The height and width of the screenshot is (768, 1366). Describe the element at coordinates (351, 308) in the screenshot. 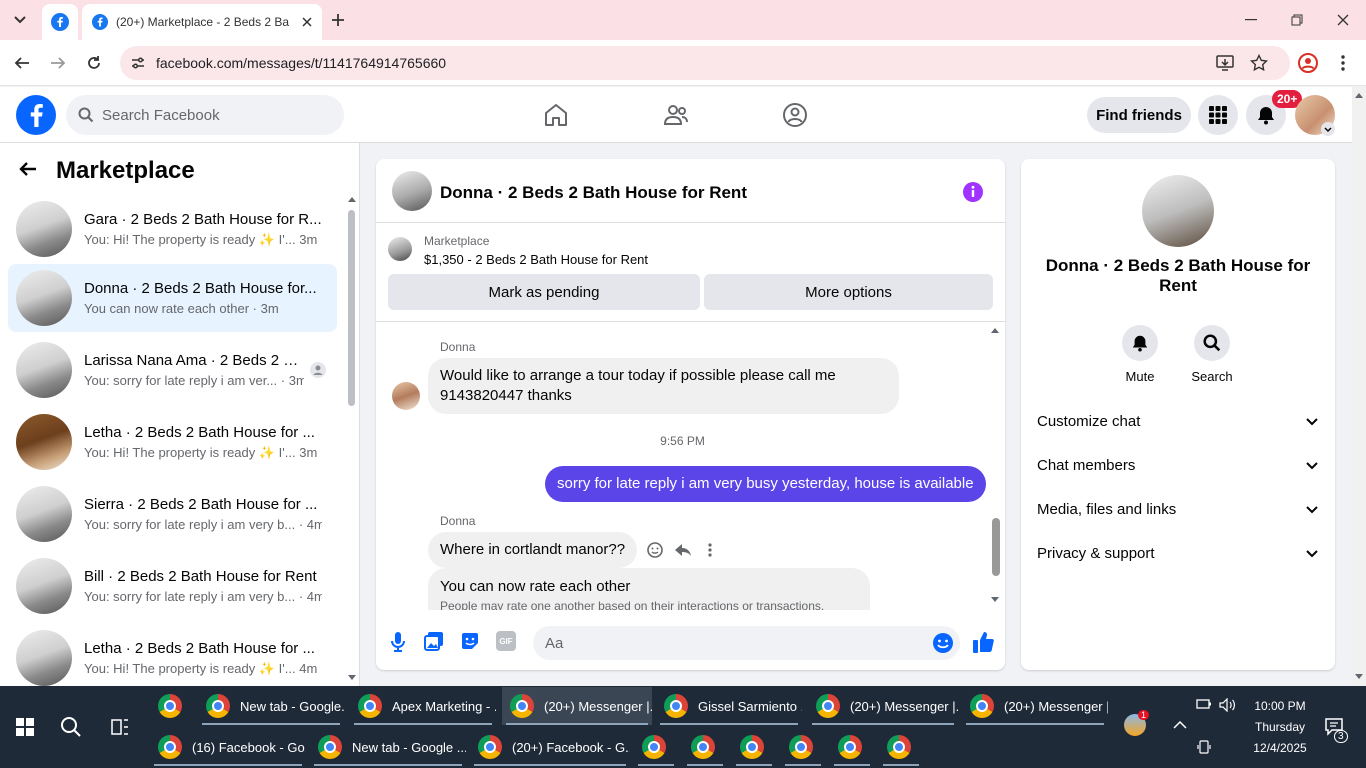

I see `sidebar-scrollbar-thumb` at that location.